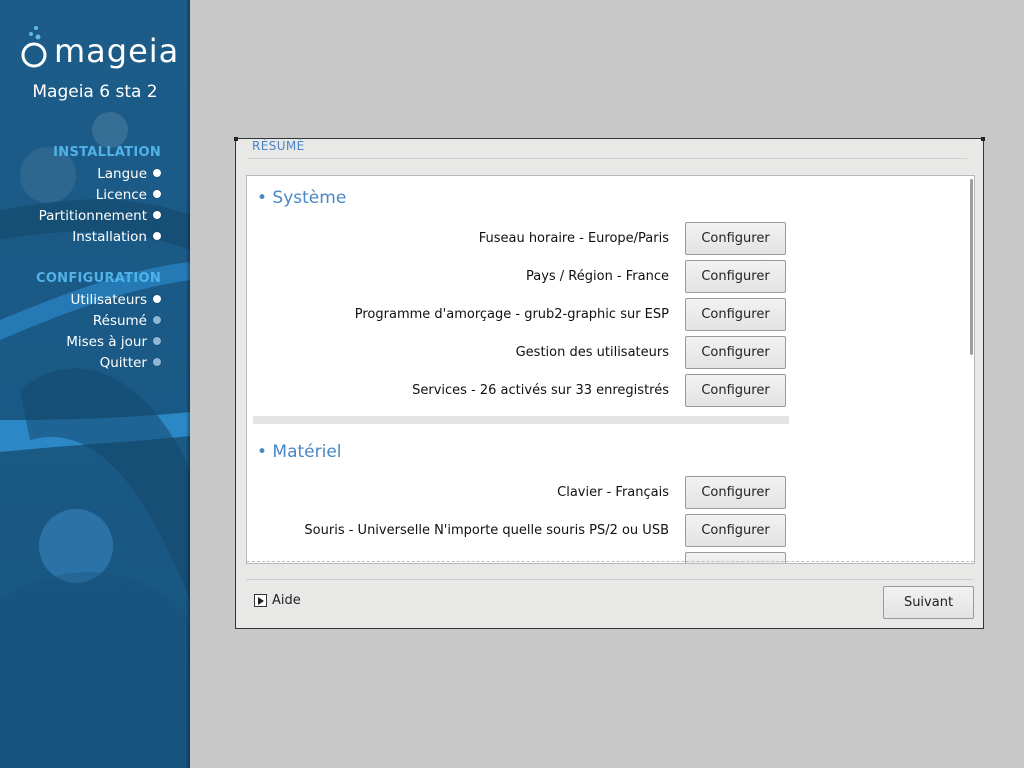 The height and width of the screenshot is (768, 1024). I want to click on nav-section-installation: INSTALLATION, so click(107, 152).